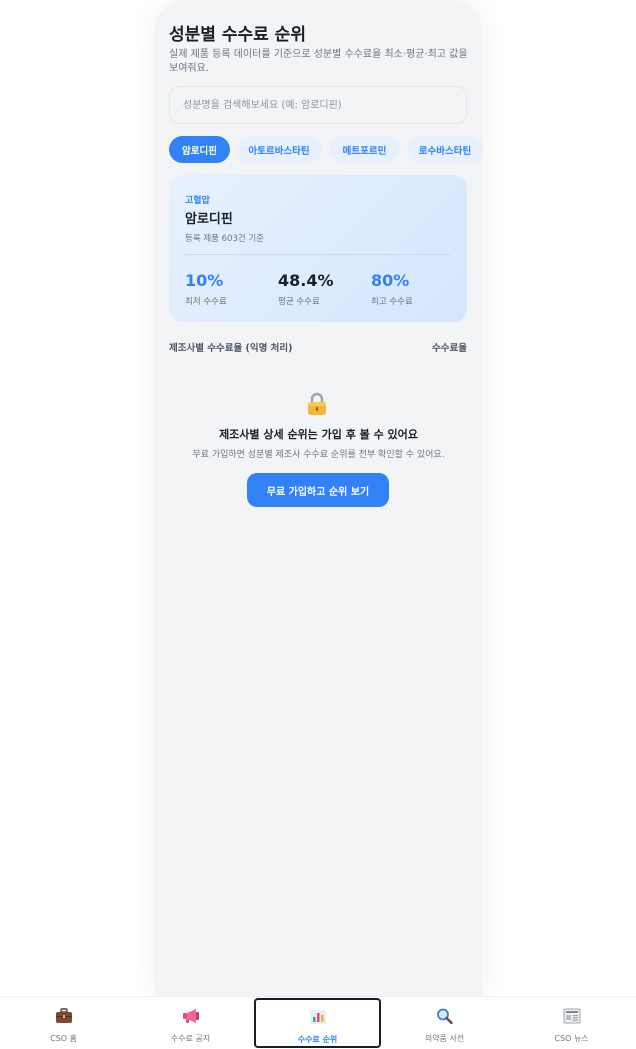  What do you see at coordinates (197, 201) in the screenshot?
I see `category-label: 고혈압` at bounding box center [197, 201].